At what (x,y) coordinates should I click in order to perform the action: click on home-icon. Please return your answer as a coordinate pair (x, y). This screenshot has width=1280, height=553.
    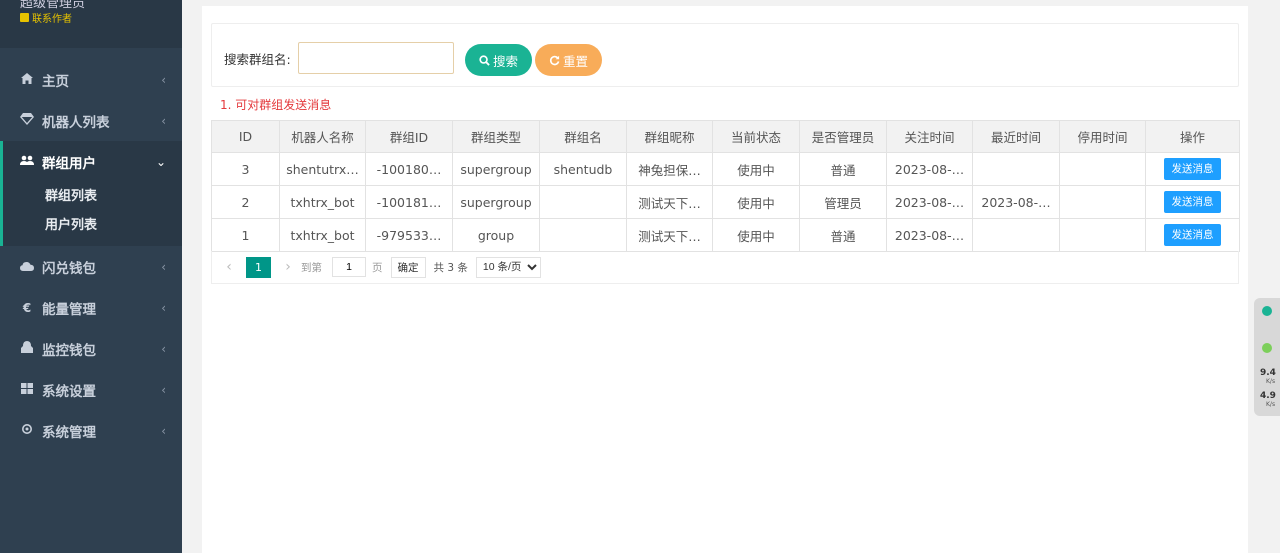
    Looking at the image, I should click on (27, 79).